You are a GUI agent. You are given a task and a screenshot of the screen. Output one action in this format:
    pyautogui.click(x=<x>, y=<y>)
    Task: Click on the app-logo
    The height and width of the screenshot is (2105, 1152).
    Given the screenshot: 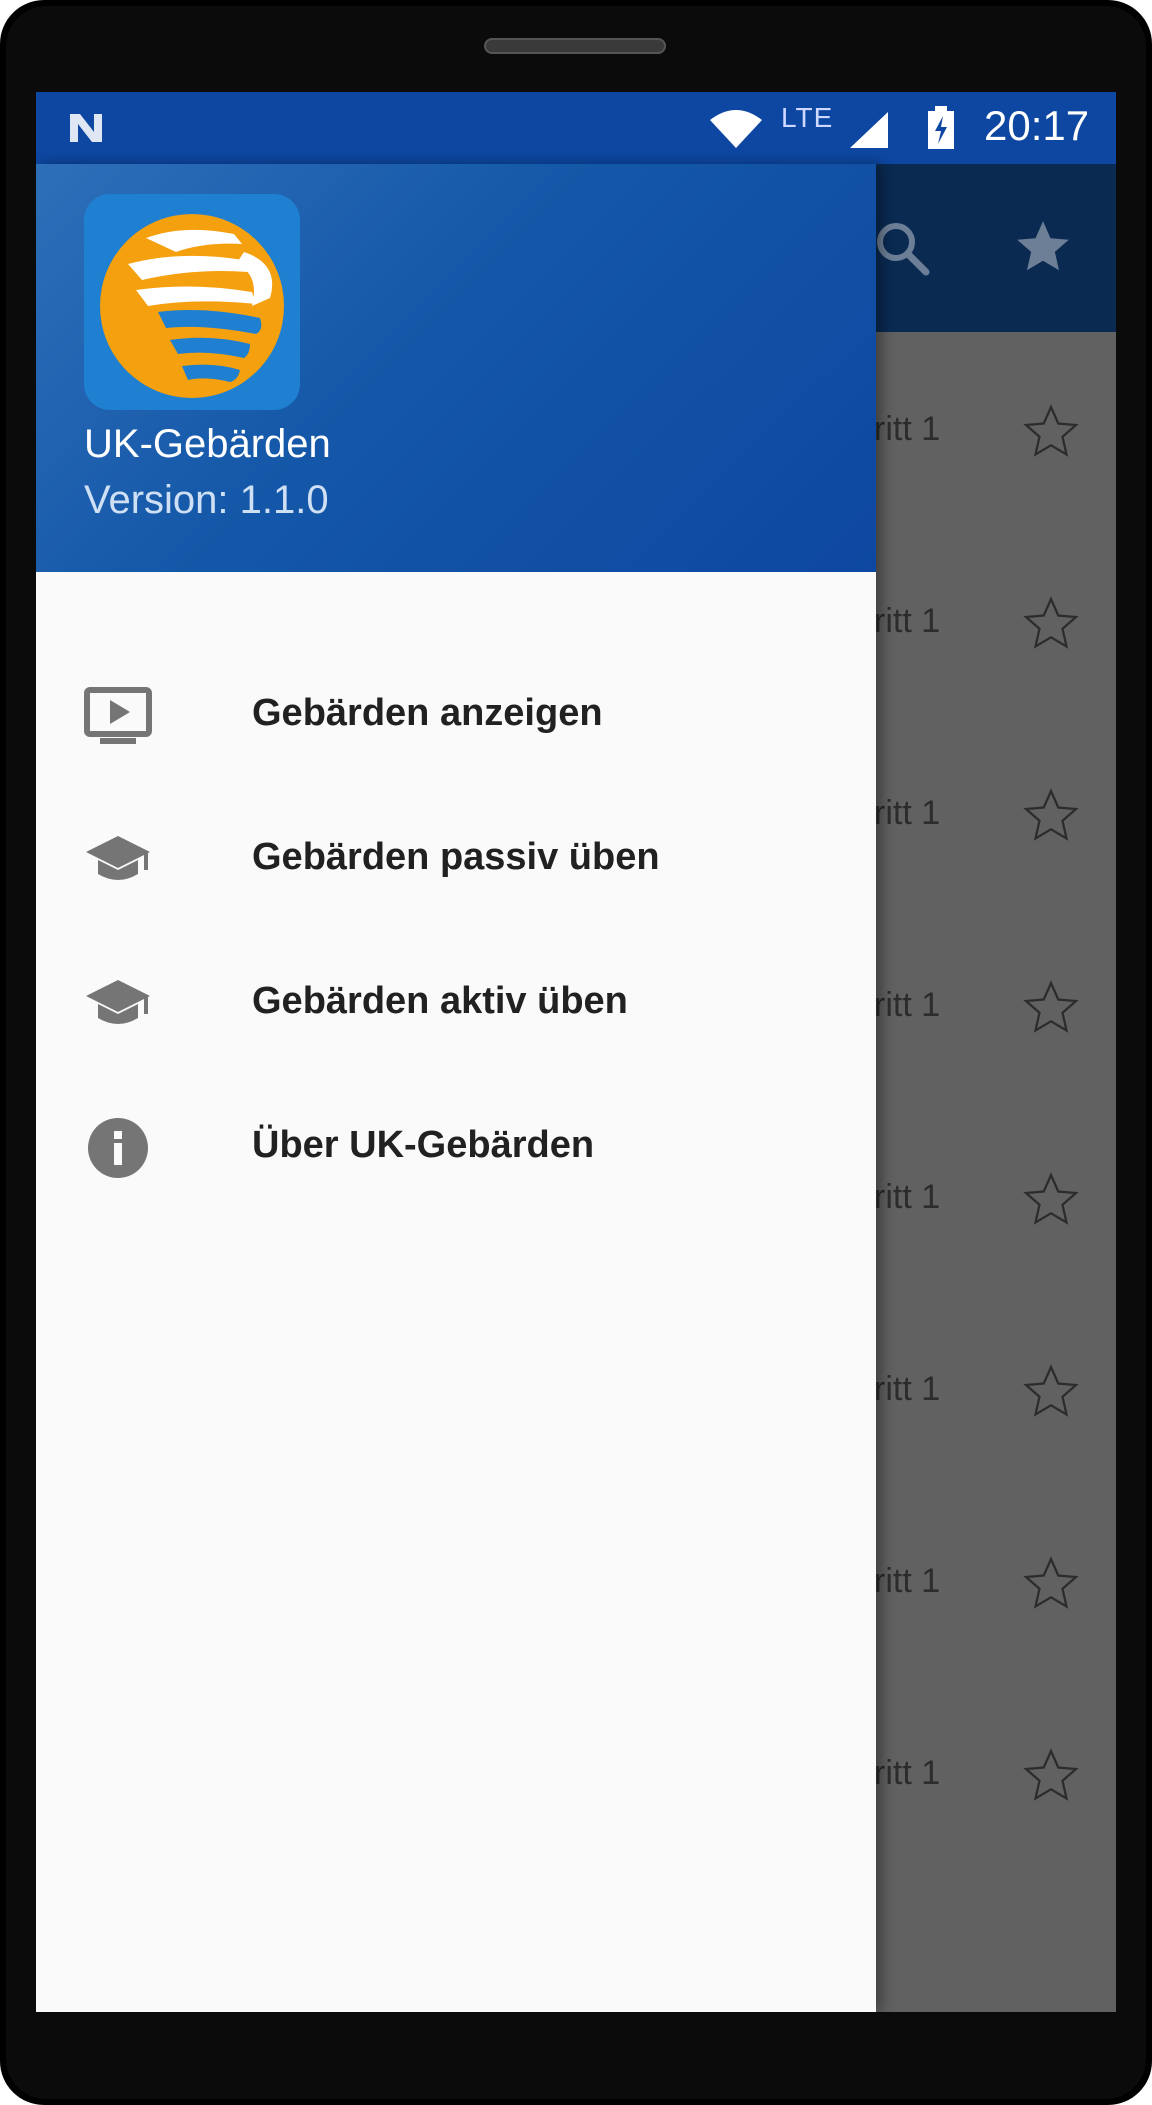 What is the action you would take?
    pyautogui.click(x=192, y=302)
    